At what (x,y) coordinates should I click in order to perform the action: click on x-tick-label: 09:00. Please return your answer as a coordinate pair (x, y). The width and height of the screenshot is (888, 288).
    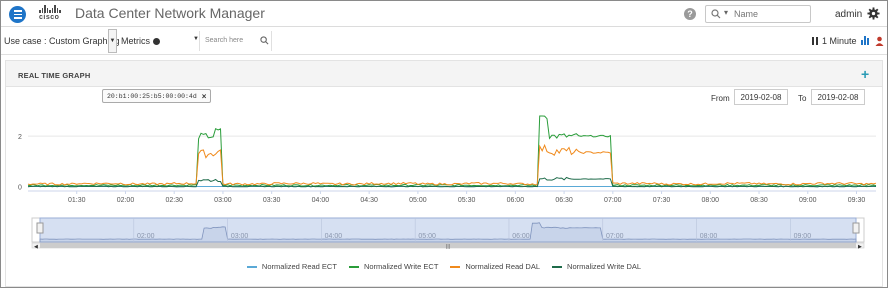
    Looking at the image, I should click on (808, 200).